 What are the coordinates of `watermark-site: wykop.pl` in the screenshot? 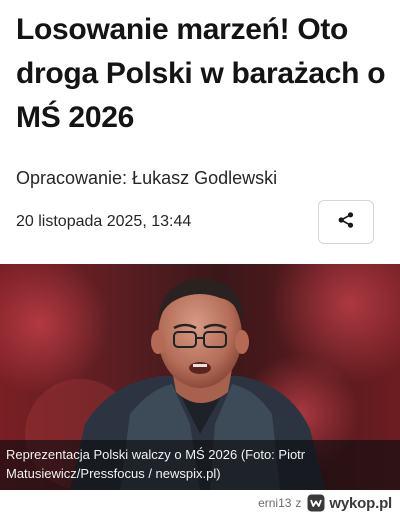 It's located at (360, 503).